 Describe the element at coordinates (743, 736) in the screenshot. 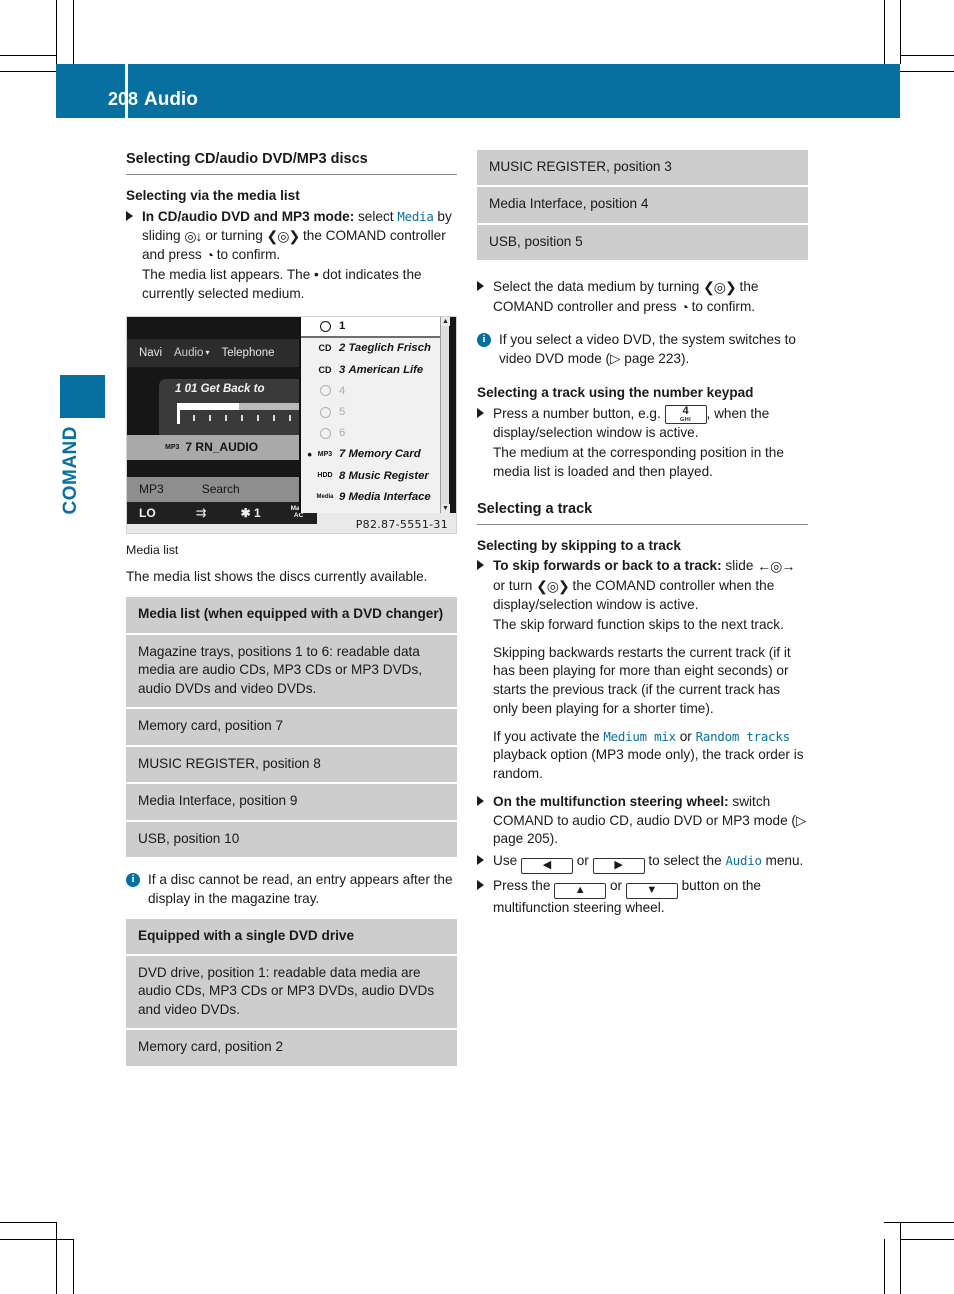

I see `random-tracks-option-label: Random tracks` at that location.